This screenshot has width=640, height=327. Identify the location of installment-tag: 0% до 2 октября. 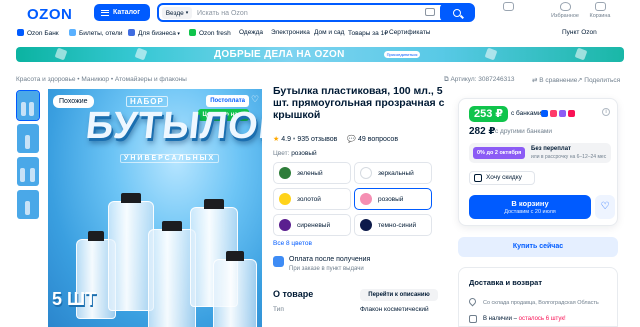
(499, 153).